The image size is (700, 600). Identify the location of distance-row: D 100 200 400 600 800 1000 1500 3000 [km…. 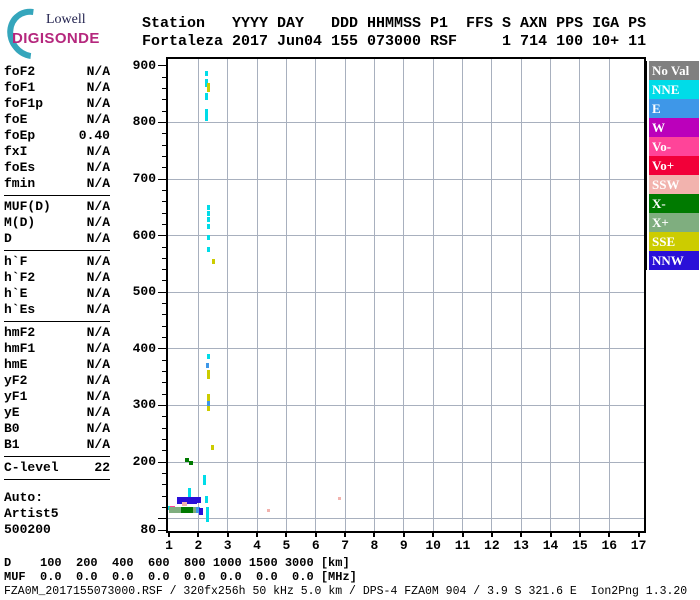
(177, 563).